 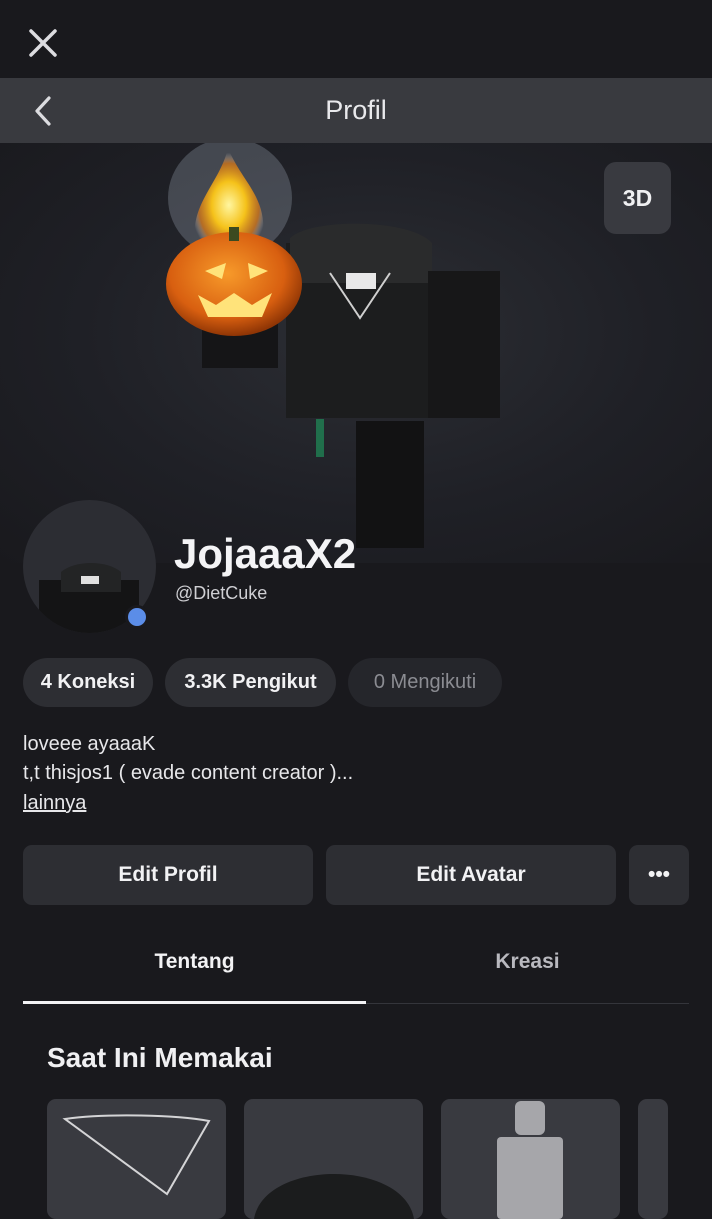 What do you see at coordinates (221, 593) in the screenshot?
I see `username: @DietCuke` at bounding box center [221, 593].